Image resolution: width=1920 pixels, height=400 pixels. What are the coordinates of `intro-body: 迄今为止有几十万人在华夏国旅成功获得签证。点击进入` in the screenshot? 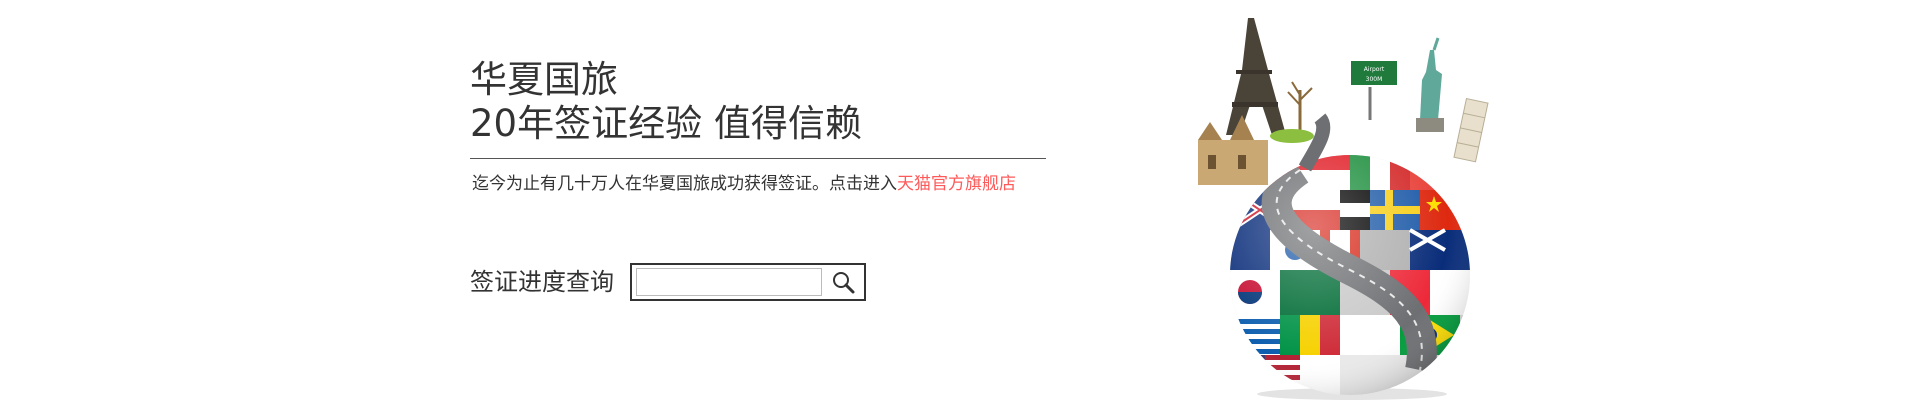 It's located at (684, 184).